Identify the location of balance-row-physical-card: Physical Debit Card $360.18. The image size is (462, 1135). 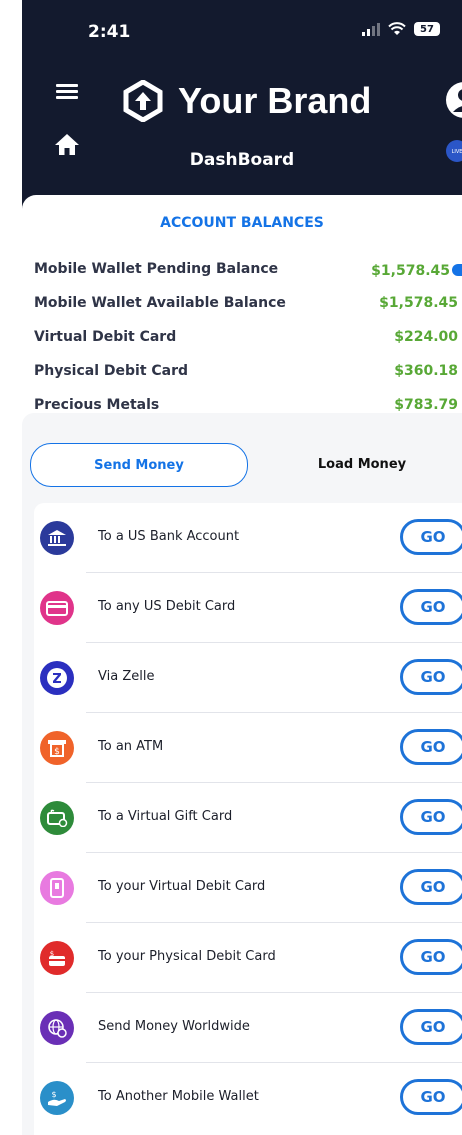
(248, 371).